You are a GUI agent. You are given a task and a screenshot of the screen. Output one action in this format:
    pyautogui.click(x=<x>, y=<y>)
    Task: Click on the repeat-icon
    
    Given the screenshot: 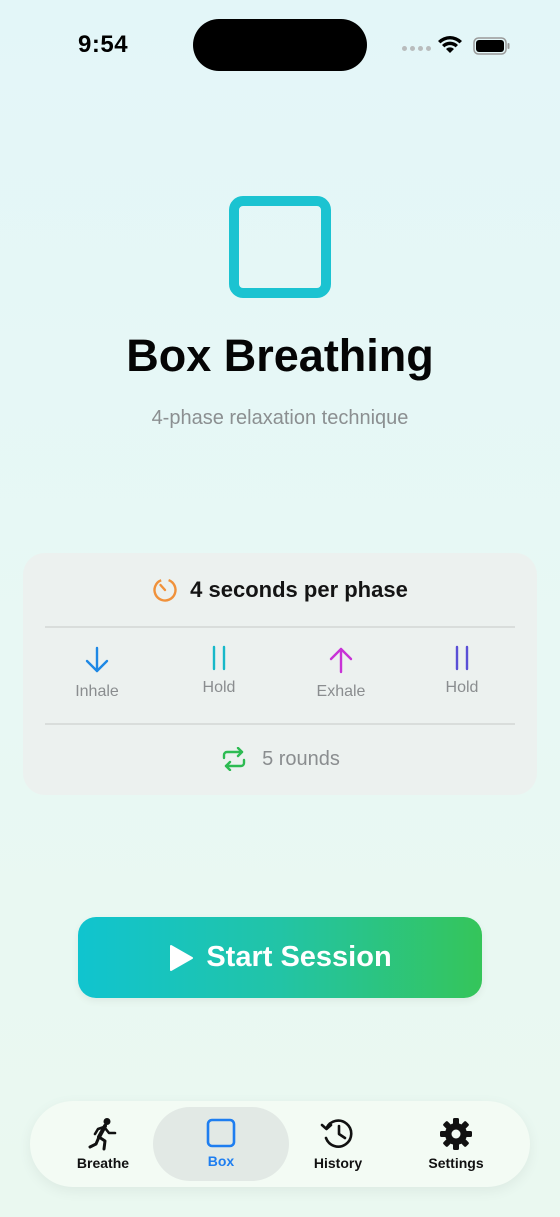 What is the action you would take?
    pyautogui.click(x=234, y=759)
    